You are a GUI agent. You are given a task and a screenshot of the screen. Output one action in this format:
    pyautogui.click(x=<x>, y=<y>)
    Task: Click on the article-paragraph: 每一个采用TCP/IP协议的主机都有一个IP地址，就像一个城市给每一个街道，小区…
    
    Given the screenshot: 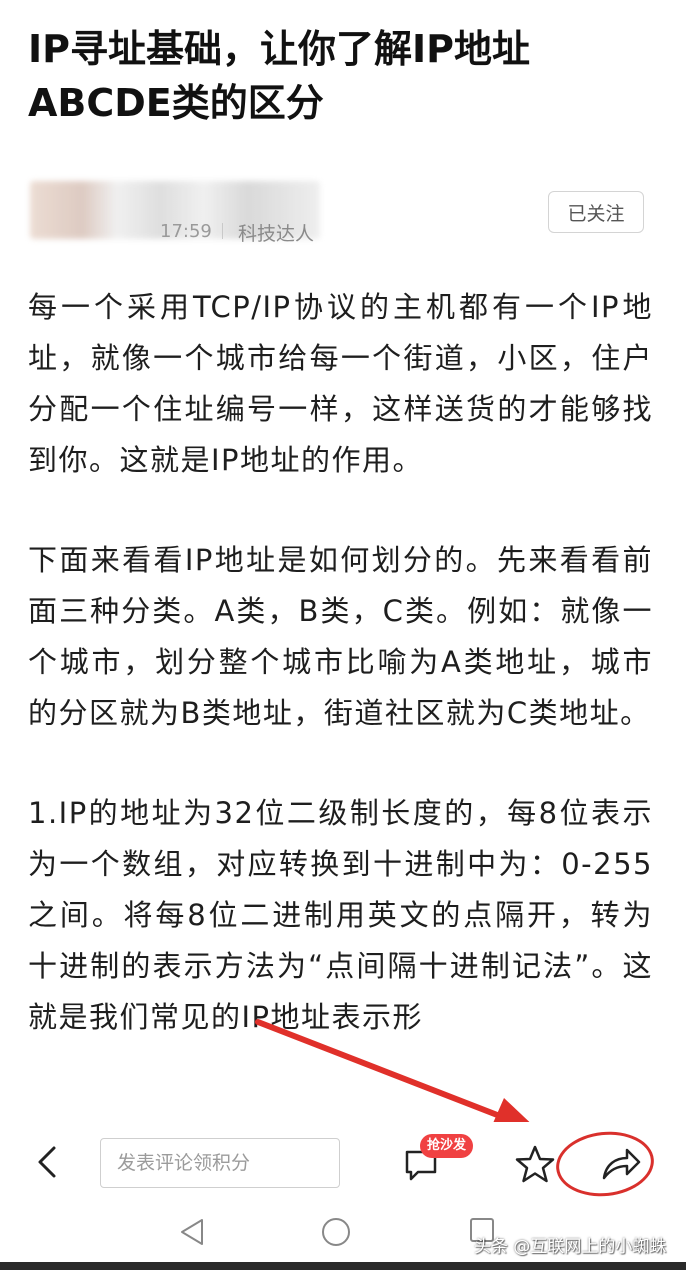 What is the action you would take?
    pyautogui.click(x=340, y=383)
    